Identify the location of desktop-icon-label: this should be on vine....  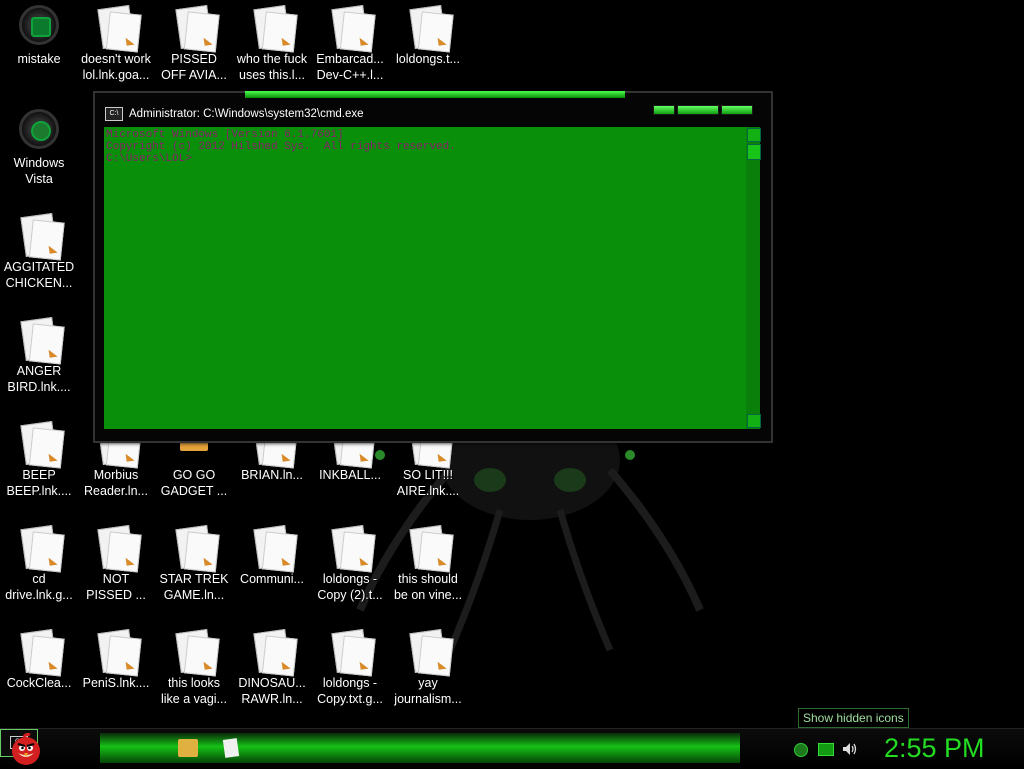
(428, 587).